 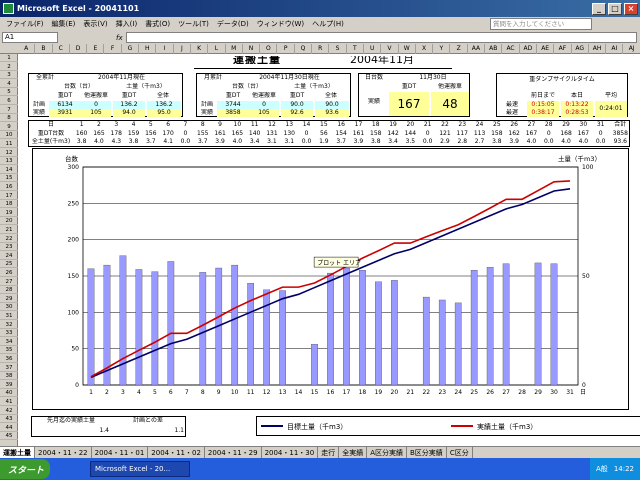 I want to click on row-header: 24, so click(x=9, y=256).